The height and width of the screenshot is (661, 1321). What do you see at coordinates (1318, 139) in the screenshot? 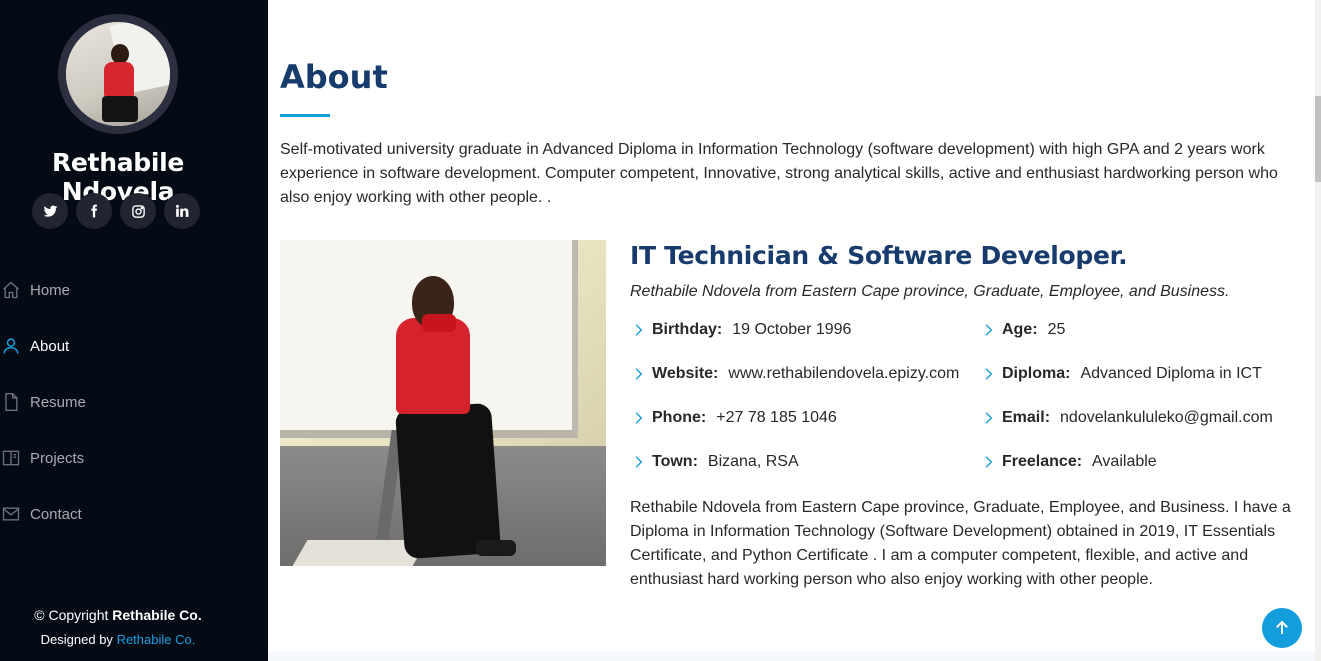
I see `scrollbar-thumb` at bounding box center [1318, 139].